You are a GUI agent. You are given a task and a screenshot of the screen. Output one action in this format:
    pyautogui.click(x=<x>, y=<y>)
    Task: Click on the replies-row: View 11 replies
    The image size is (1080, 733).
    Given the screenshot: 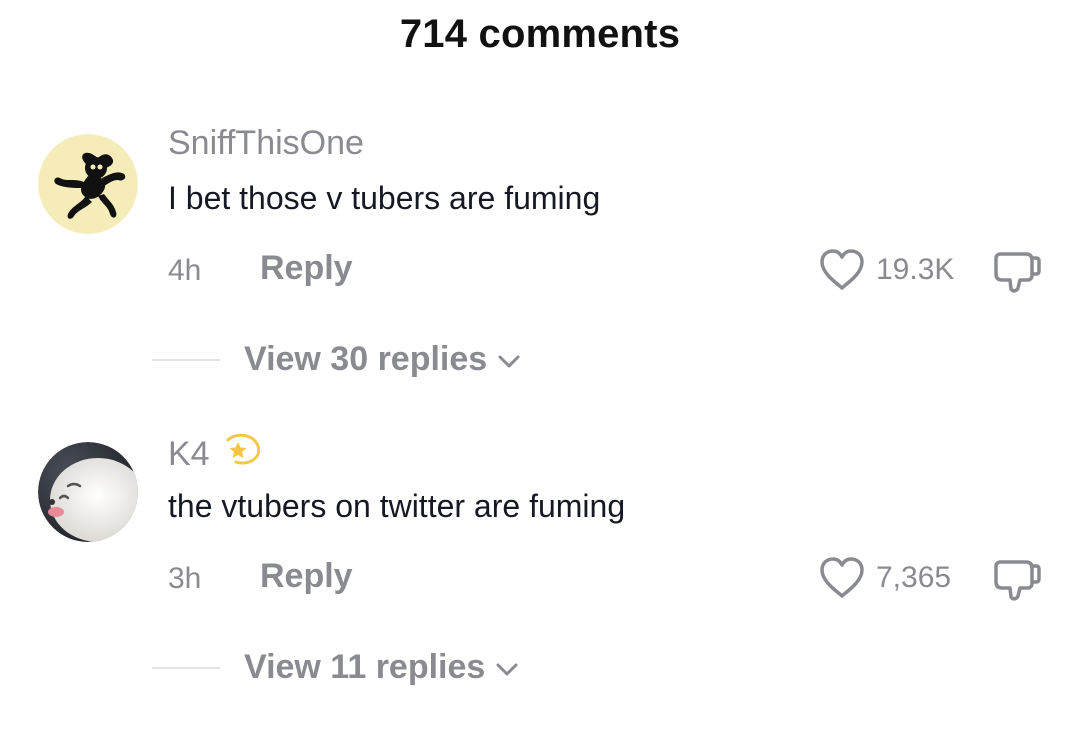 What is the action you would take?
    pyautogui.click(x=335, y=667)
    